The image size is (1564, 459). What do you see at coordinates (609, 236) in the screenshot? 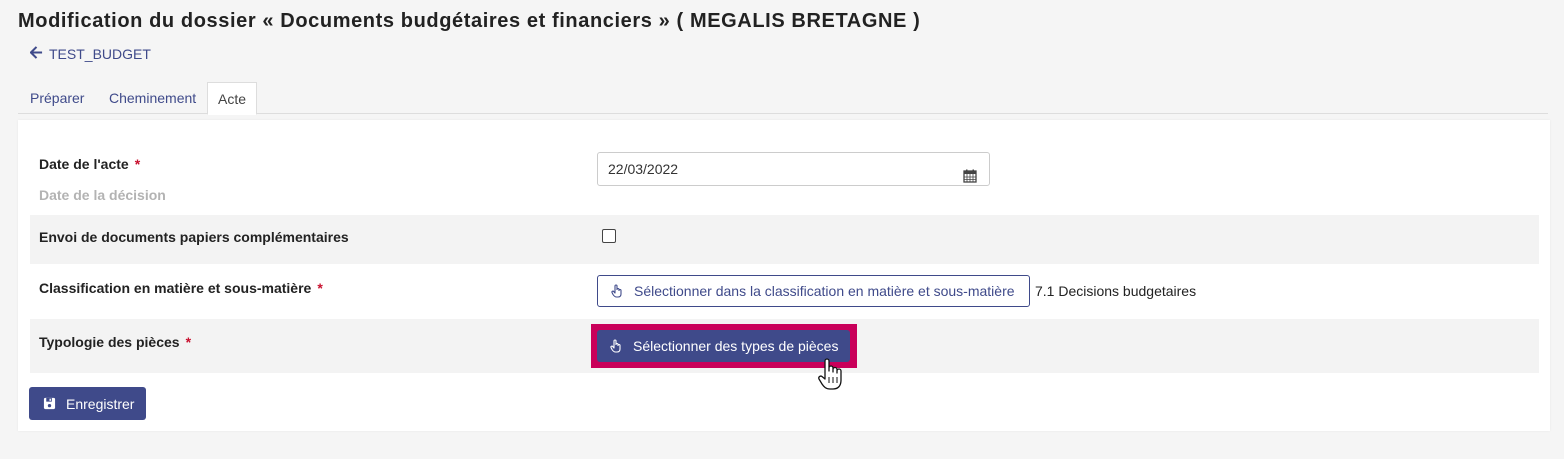
I see `envoi-papiers-checkbox` at bounding box center [609, 236].